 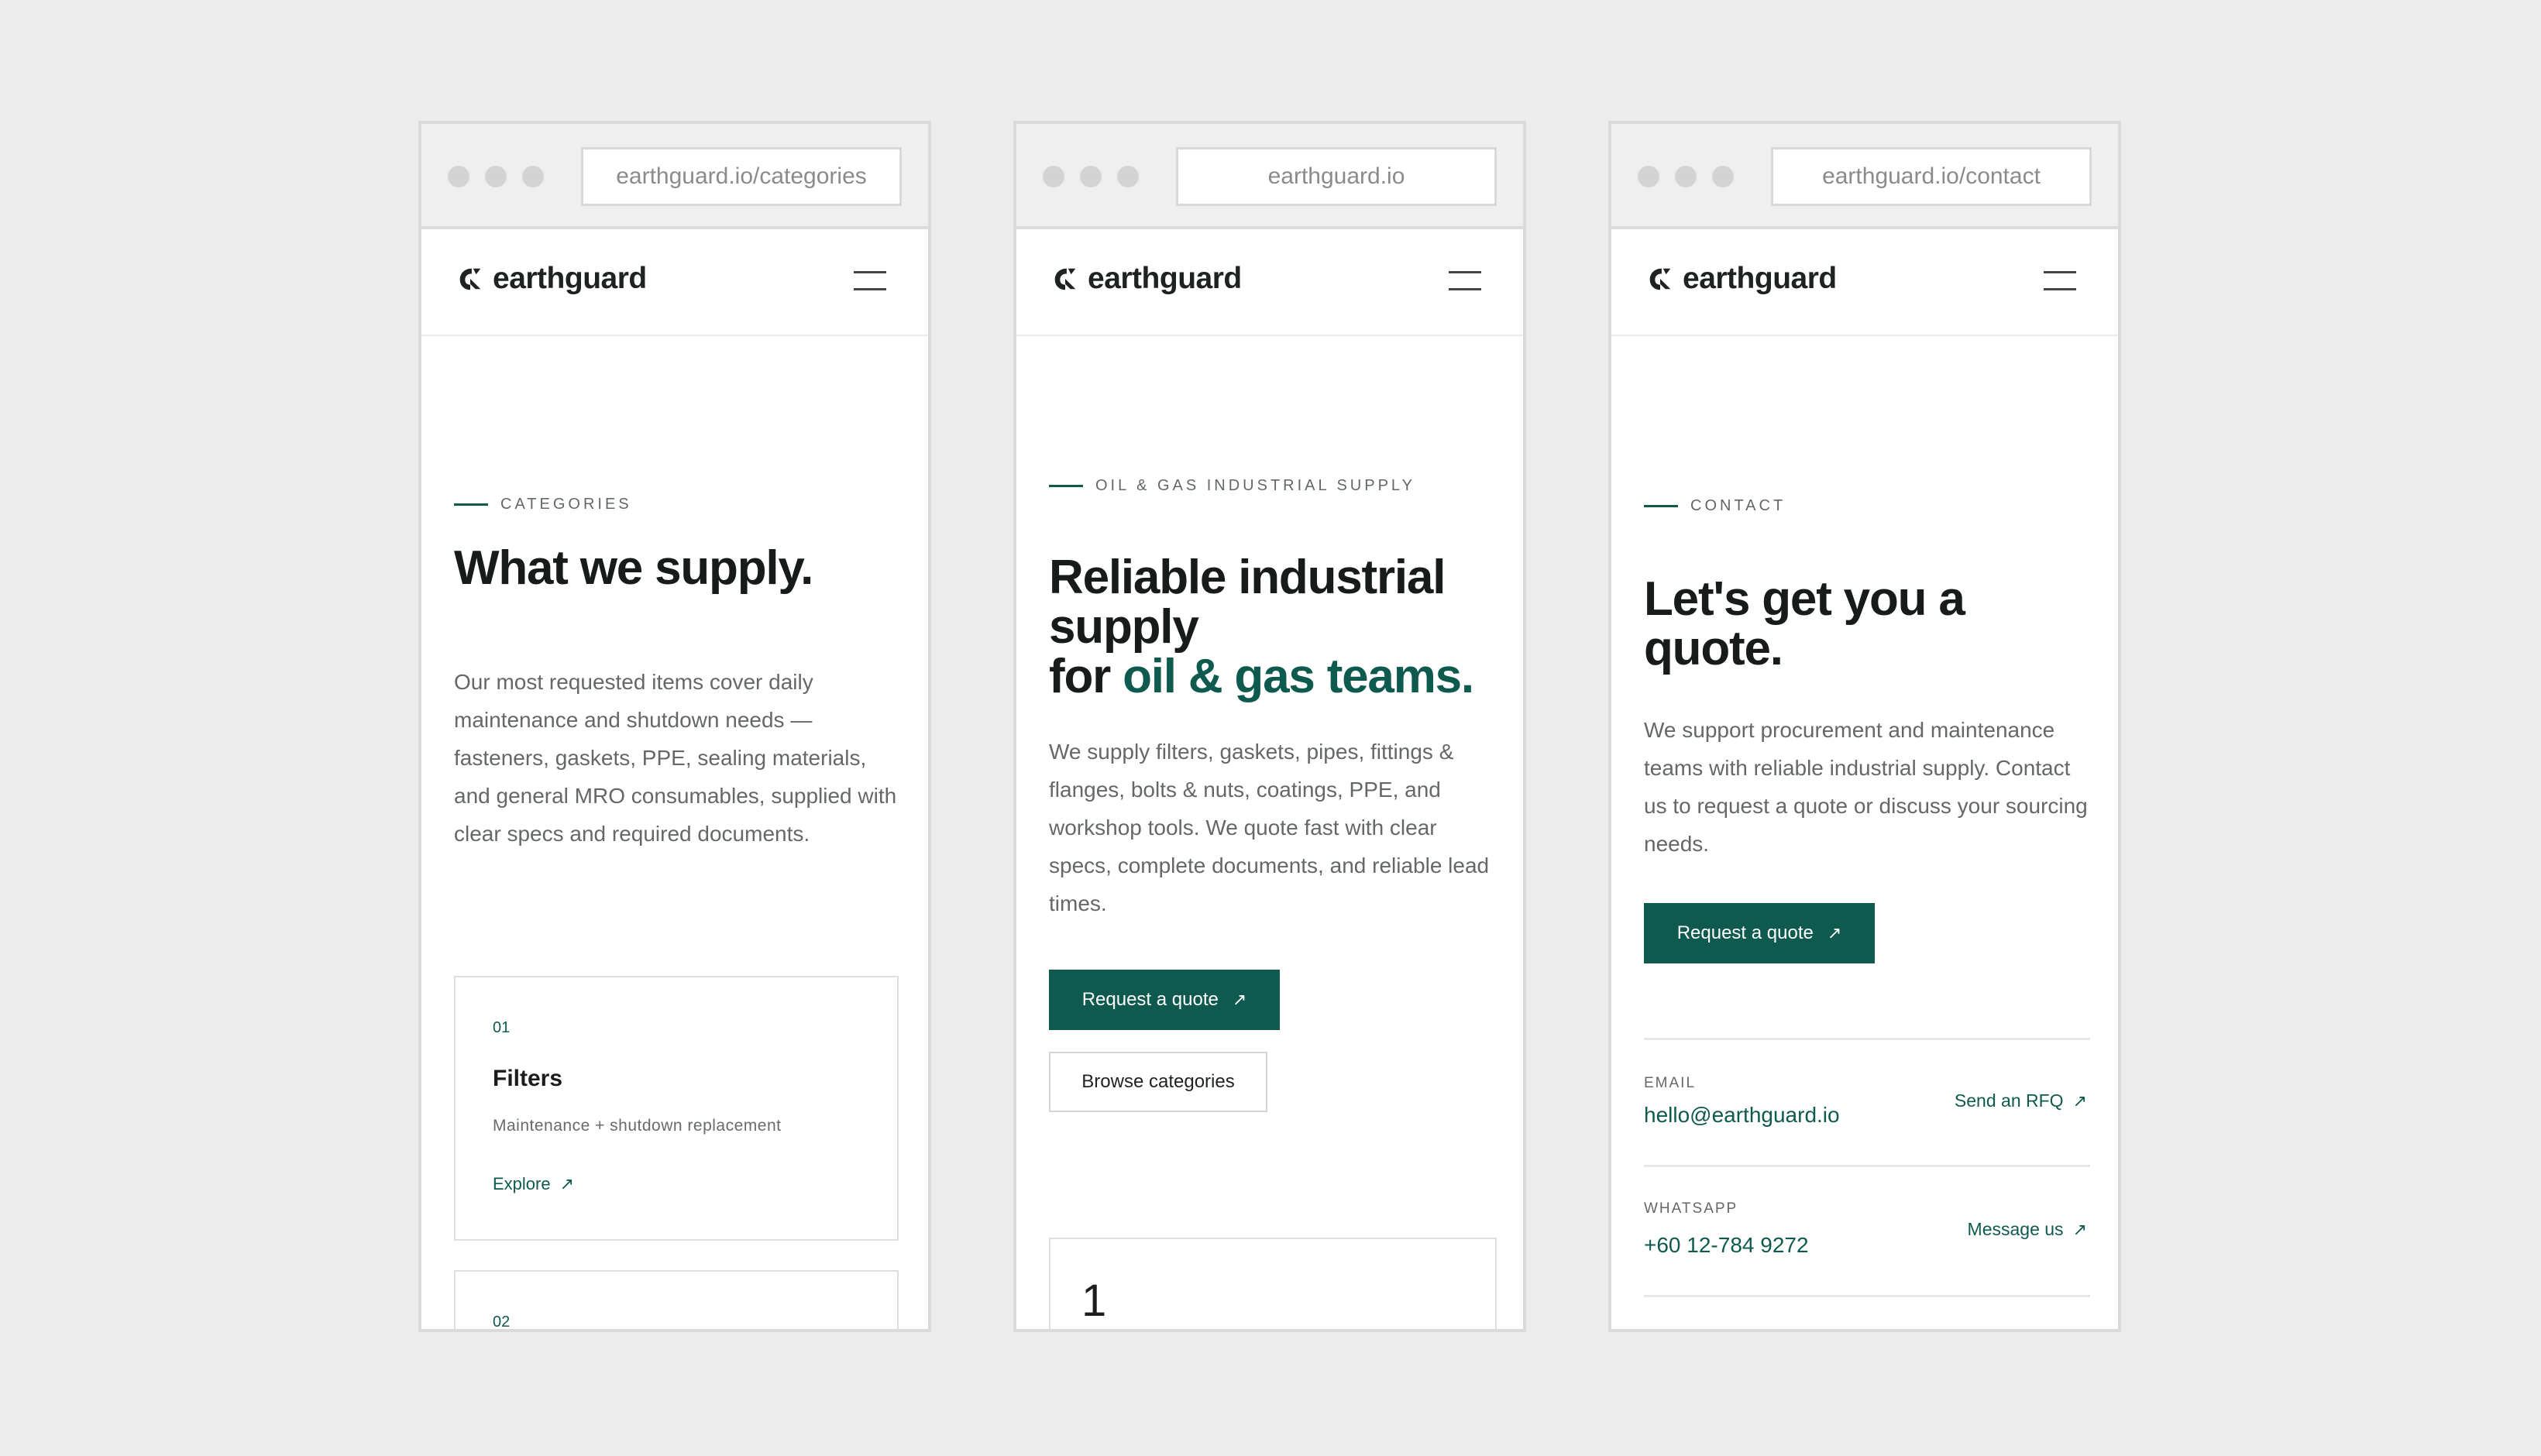 I want to click on section-eyebrow: CATEGORIES, so click(x=543, y=504).